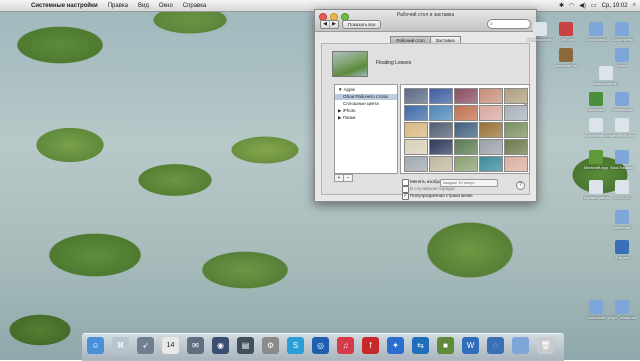  I want to click on desktop-icon-label: Modloader, so click(596, 317).